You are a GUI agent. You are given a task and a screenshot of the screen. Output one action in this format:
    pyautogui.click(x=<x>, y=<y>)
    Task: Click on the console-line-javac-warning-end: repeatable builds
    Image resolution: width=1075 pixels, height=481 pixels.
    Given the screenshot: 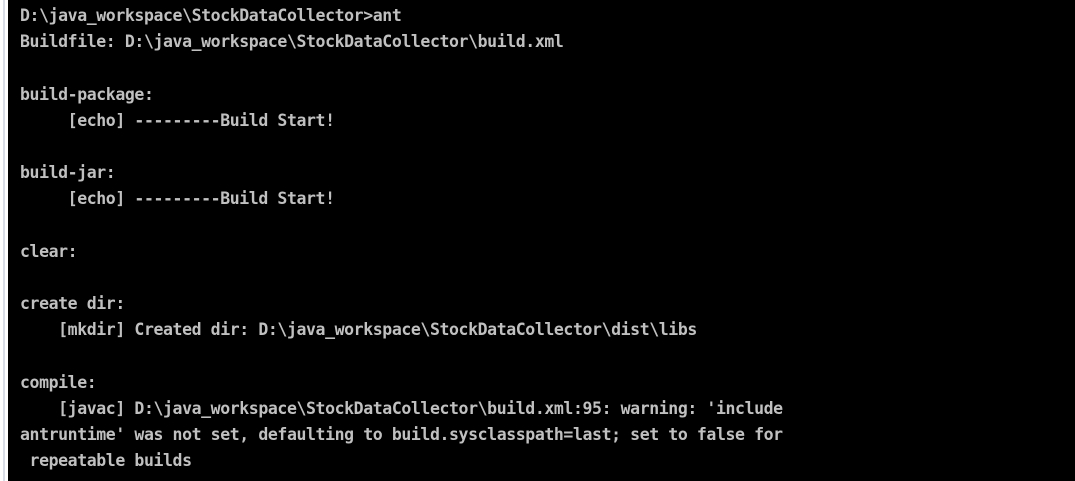 What is the action you would take?
    pyautogui.click(x=106, y=461)
    